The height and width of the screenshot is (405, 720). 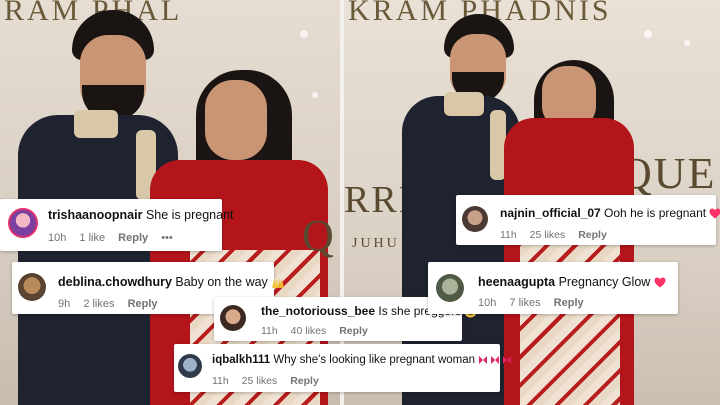 What do you see at coordinates (655, 213) in the screenshot?
I see `comment-text: Ooh he is pregnant` at bounding box center [655, 213].